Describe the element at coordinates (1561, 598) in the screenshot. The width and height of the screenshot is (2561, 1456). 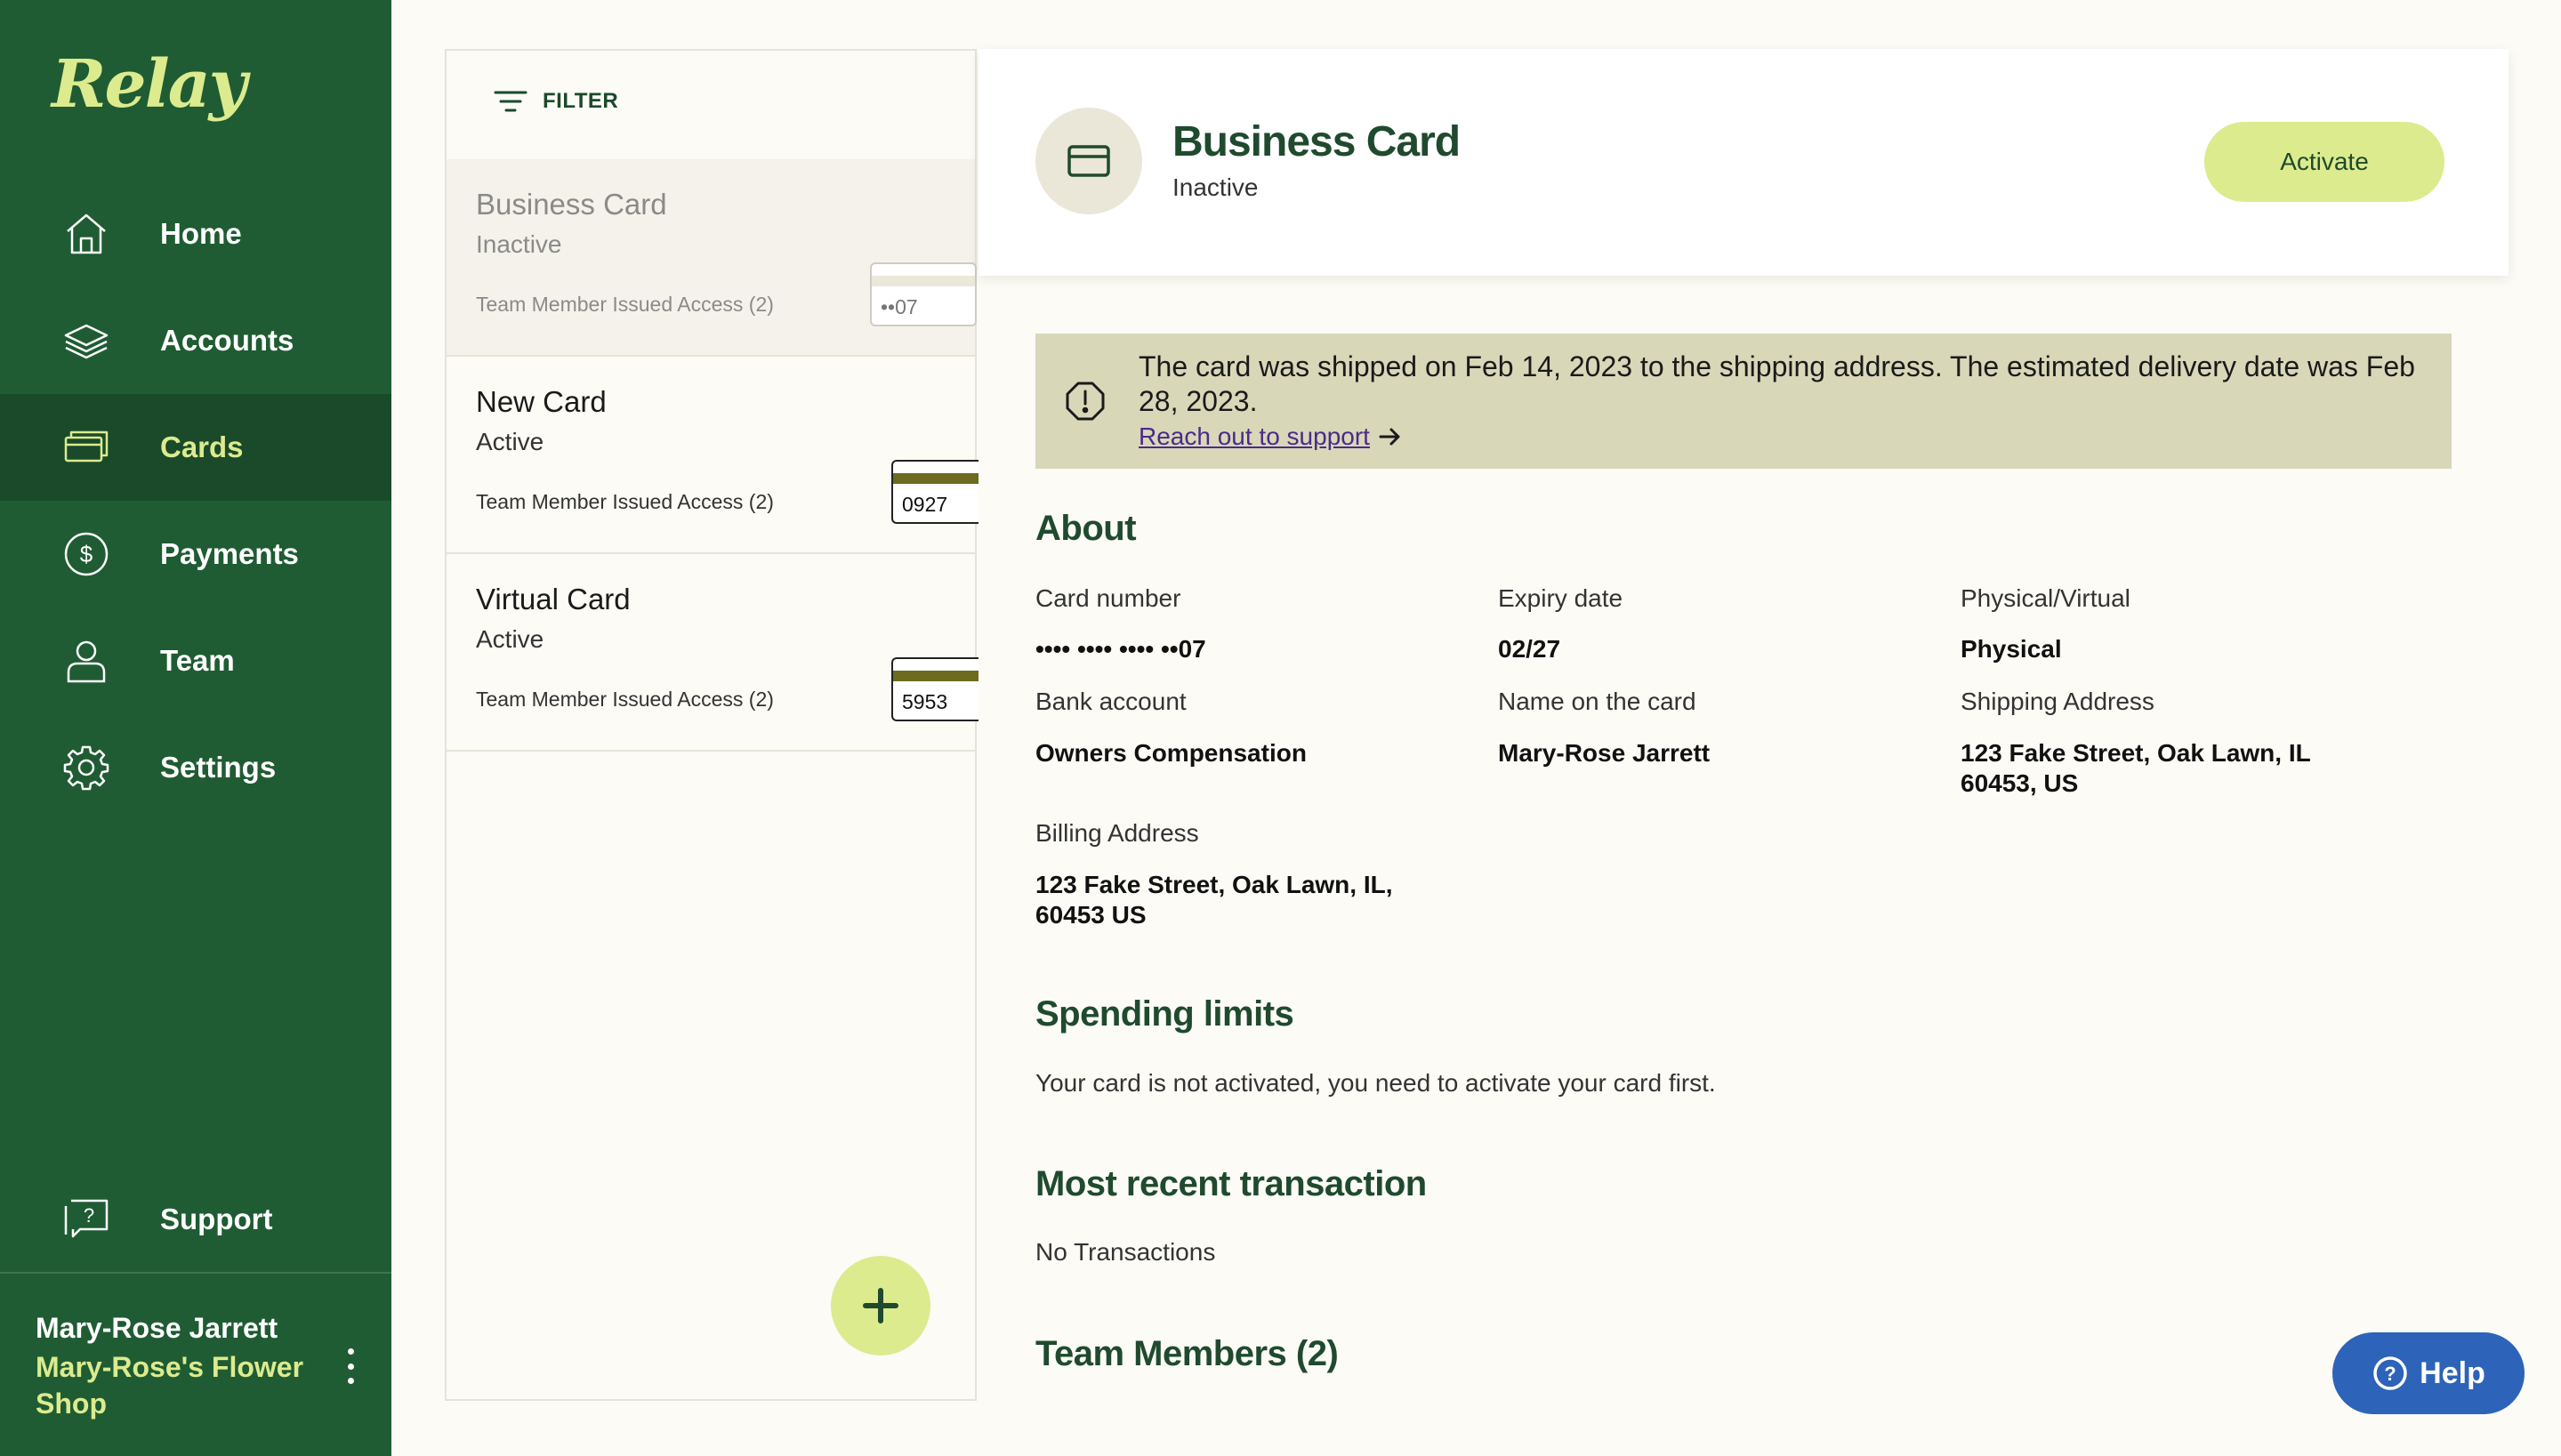
I see `expiry-label: Expiry date` at that location.